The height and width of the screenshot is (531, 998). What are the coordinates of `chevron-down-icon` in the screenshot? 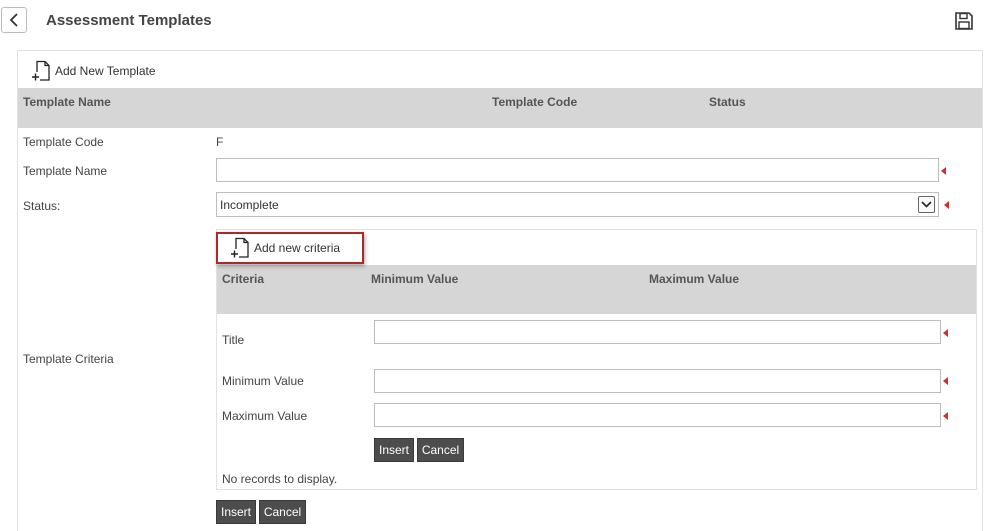 It's located at (926, 204).